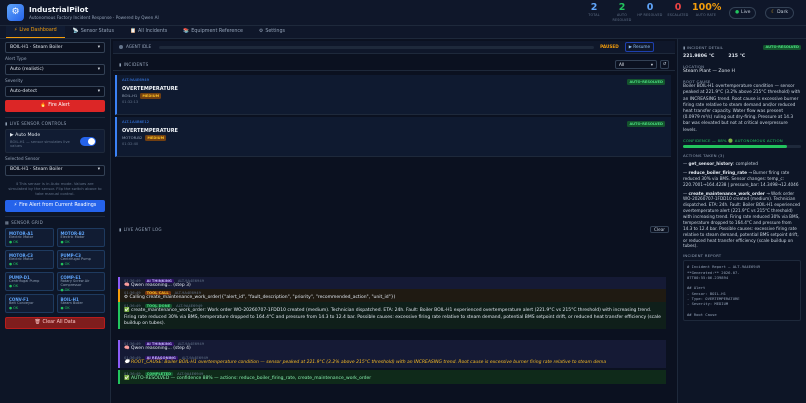 The image size is (806, 403). Describe the element at coordinates (15, 12) in the screenshot. I see `factory-logo-icon: ⚙` at that location.